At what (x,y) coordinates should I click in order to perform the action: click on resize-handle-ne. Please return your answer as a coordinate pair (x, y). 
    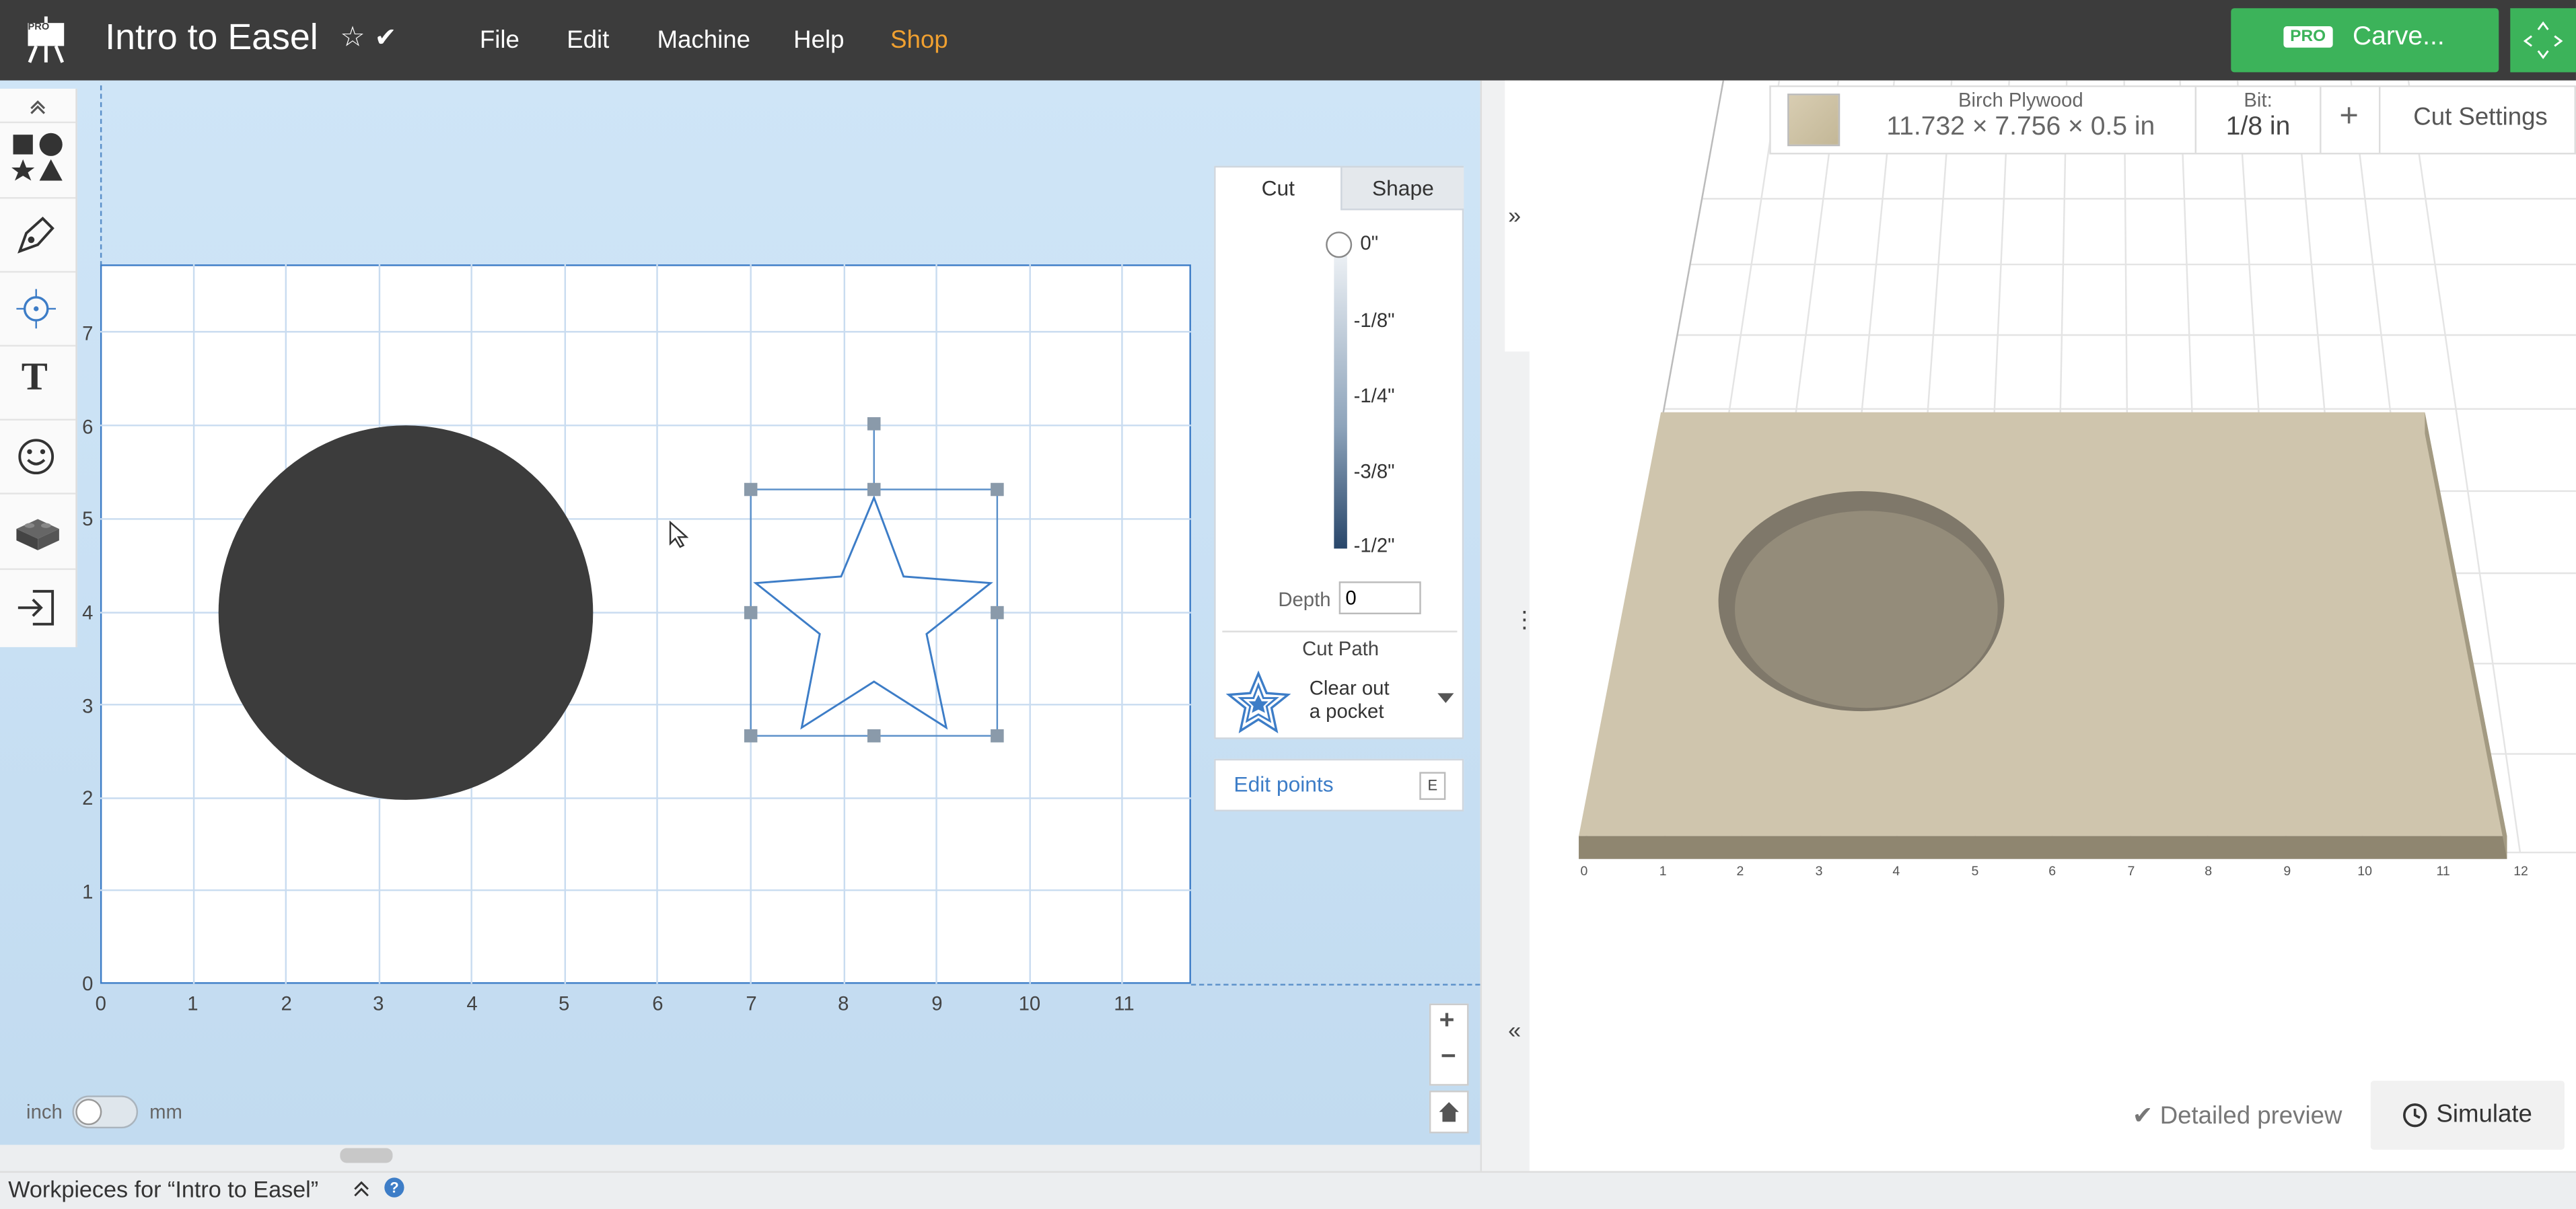
    Looking at the image, I should click on (997, 489).